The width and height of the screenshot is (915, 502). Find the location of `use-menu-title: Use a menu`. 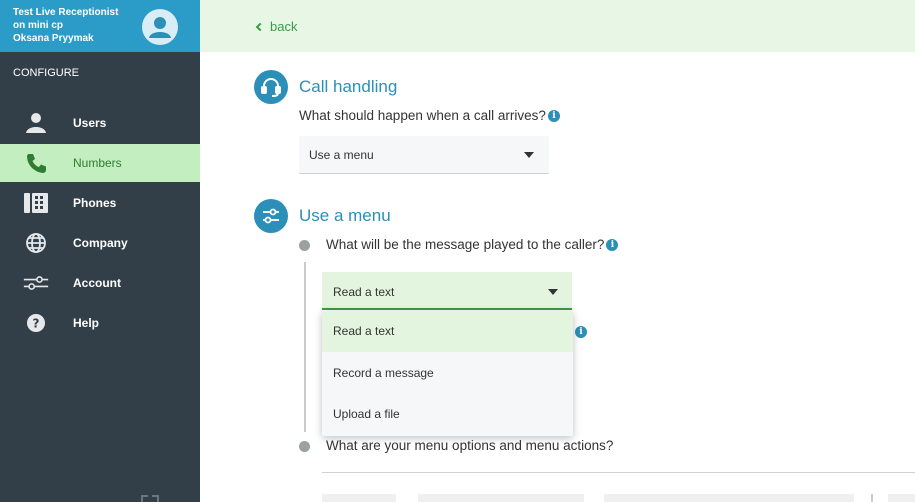

use-menu-title: Use a menu is located at coordinates (345, 215).